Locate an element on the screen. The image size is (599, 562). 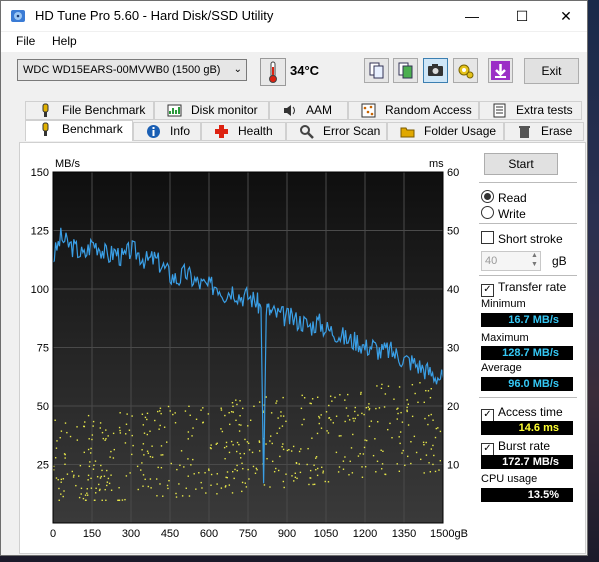
short-stroke-checkbox: Short stroke is located at coordinates (522, 238).